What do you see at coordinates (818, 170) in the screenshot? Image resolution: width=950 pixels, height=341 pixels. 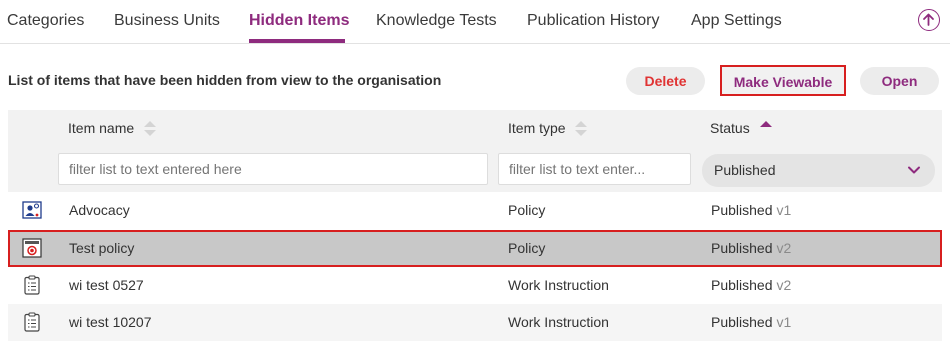 I see `status-filter-select: Published` at bounding box center [818, 170].